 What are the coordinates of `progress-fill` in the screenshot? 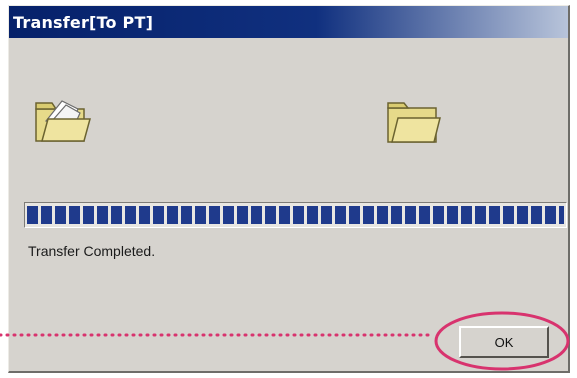 It's located at (295, 215).